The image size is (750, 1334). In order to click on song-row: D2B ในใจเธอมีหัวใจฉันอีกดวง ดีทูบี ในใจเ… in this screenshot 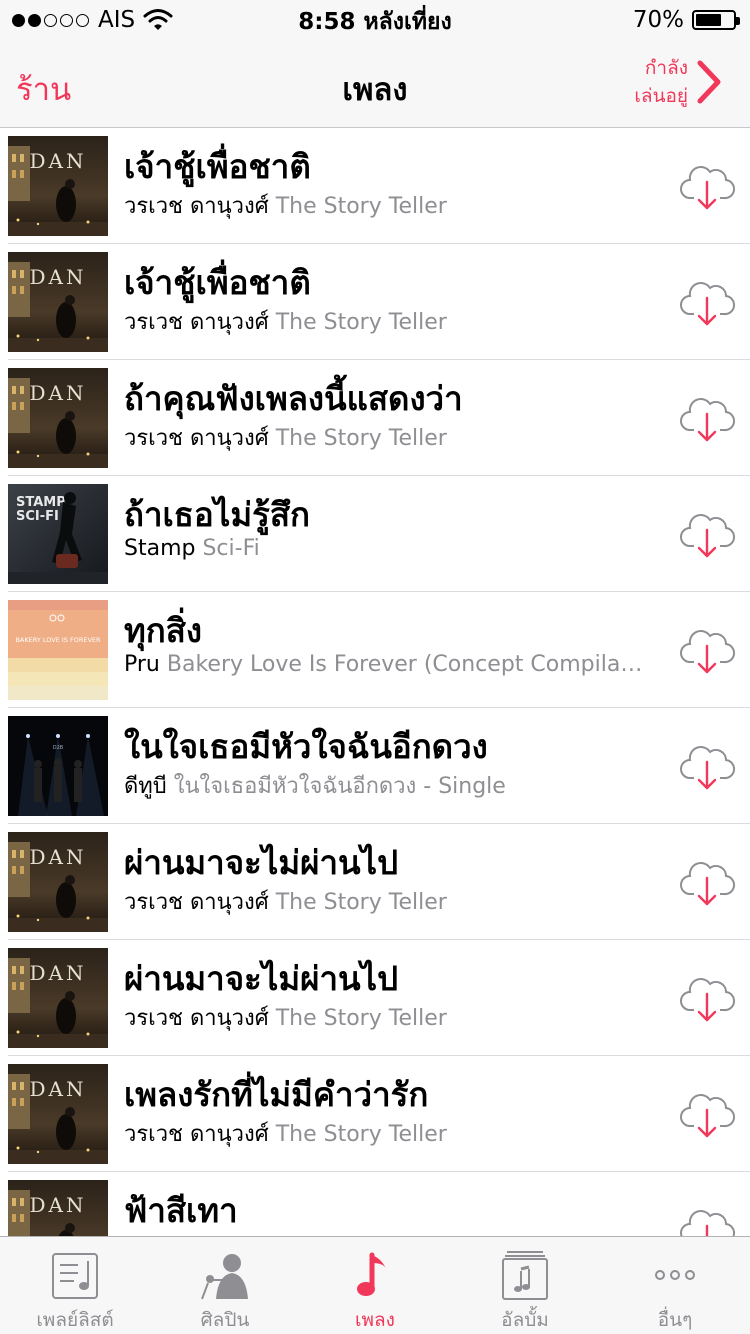, I will do `click(375, 766)`.